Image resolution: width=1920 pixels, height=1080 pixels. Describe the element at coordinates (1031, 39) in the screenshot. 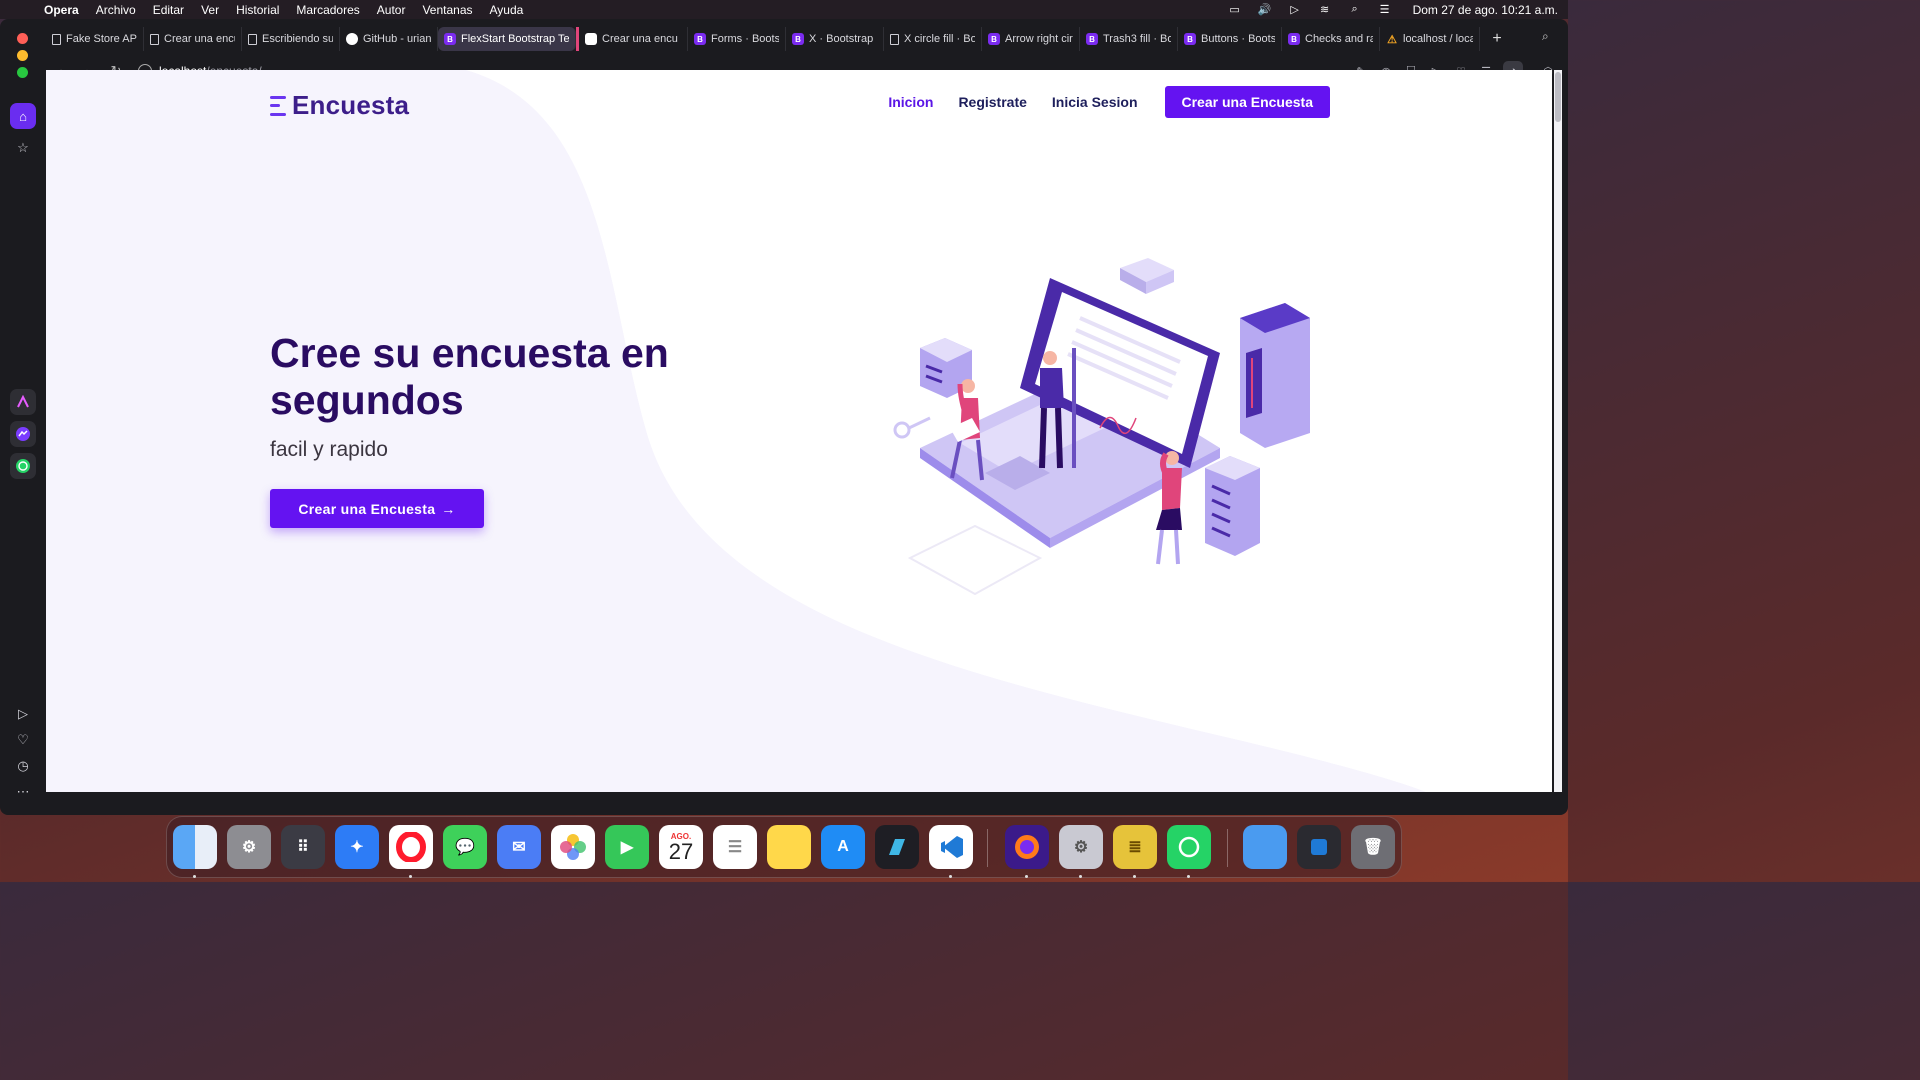

I see `tab: B Arrow right circ` at that location.